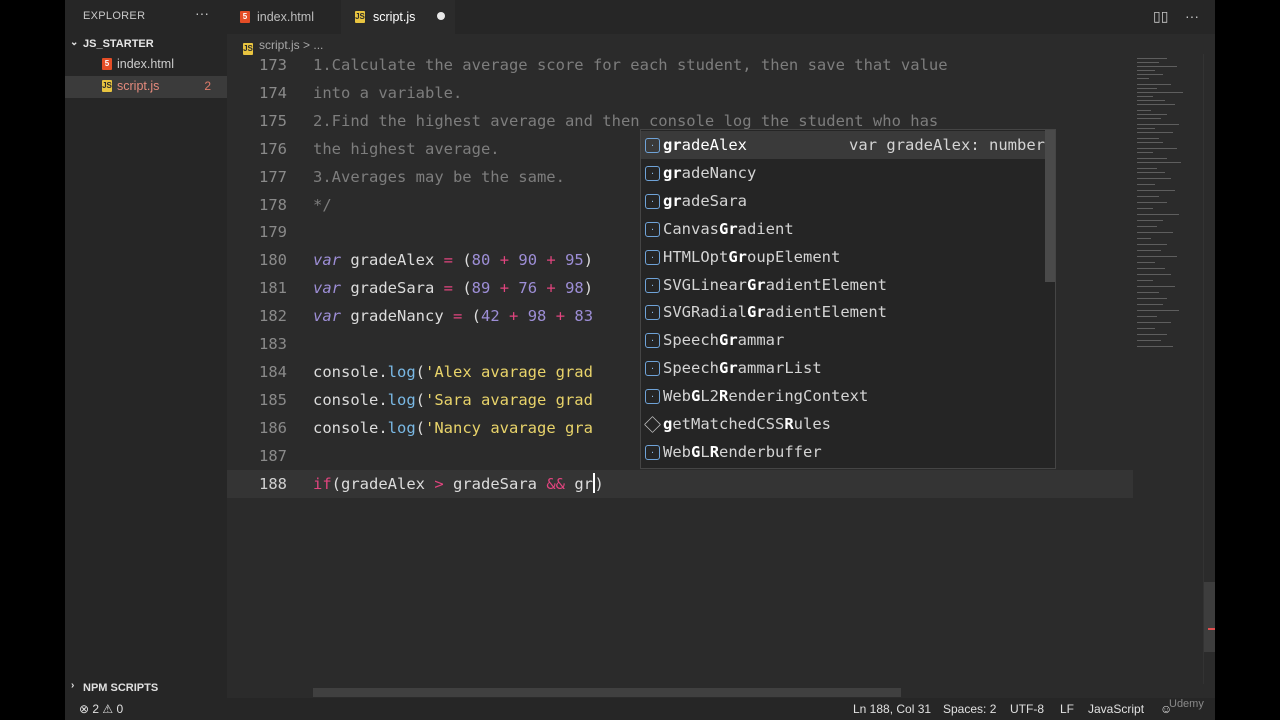 Image resolution: width=1280 pixels, height=720 pixels. I want to click on suggestion-item: · SVGLinearGradientElement, so click(843, 285).